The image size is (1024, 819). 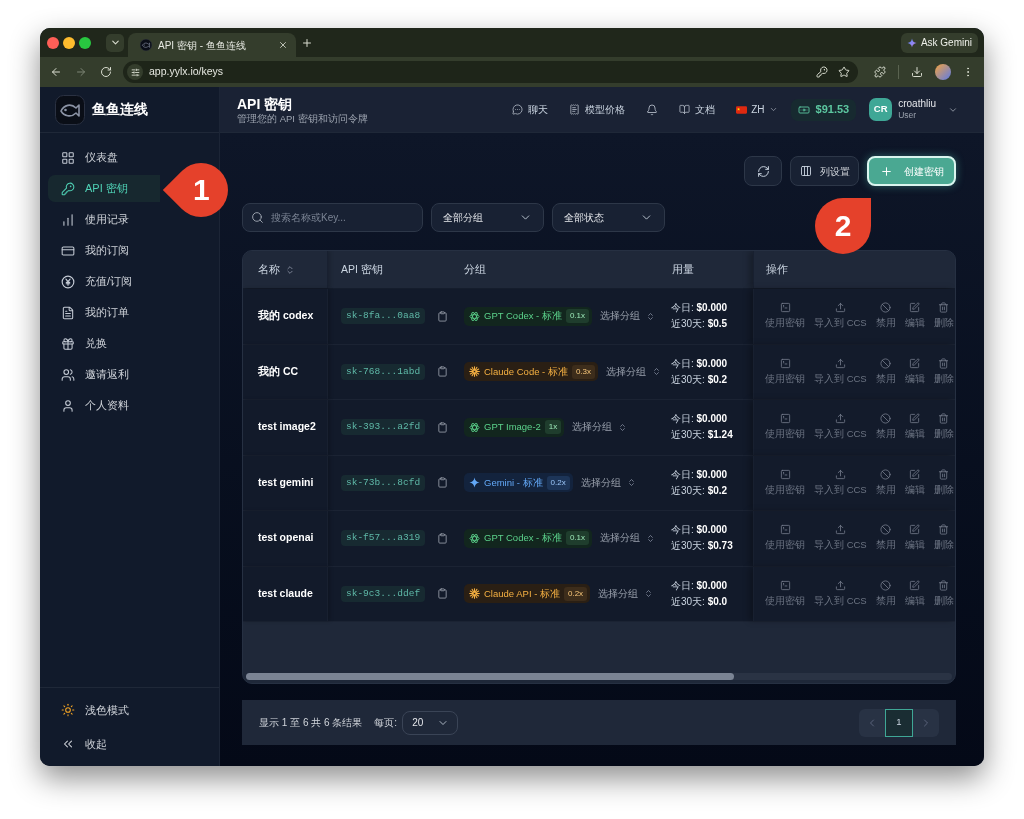 I want to click on group-filter-select: 全部分组, so click(x=487, y=217).